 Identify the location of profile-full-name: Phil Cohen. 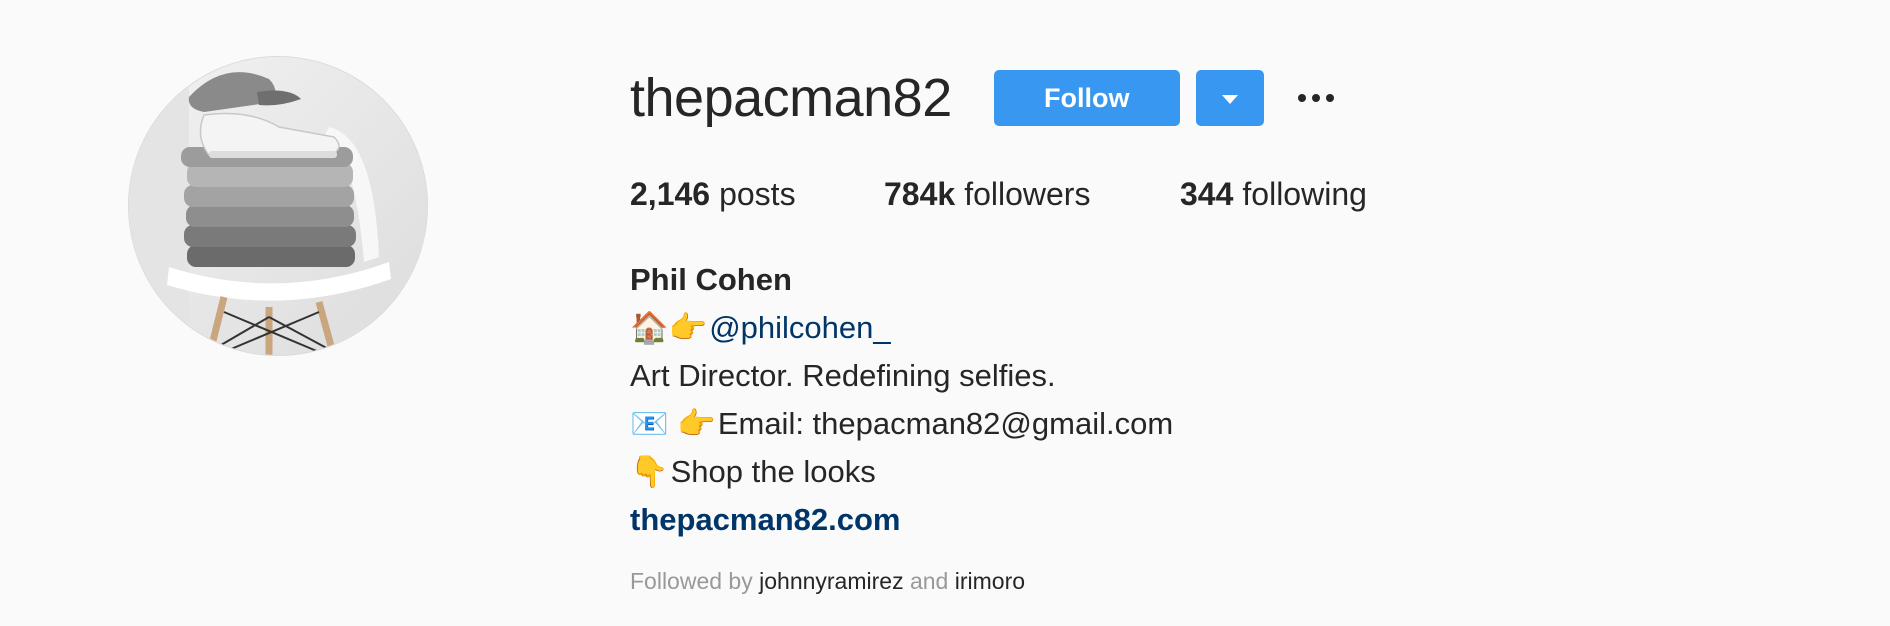
(711, 279).